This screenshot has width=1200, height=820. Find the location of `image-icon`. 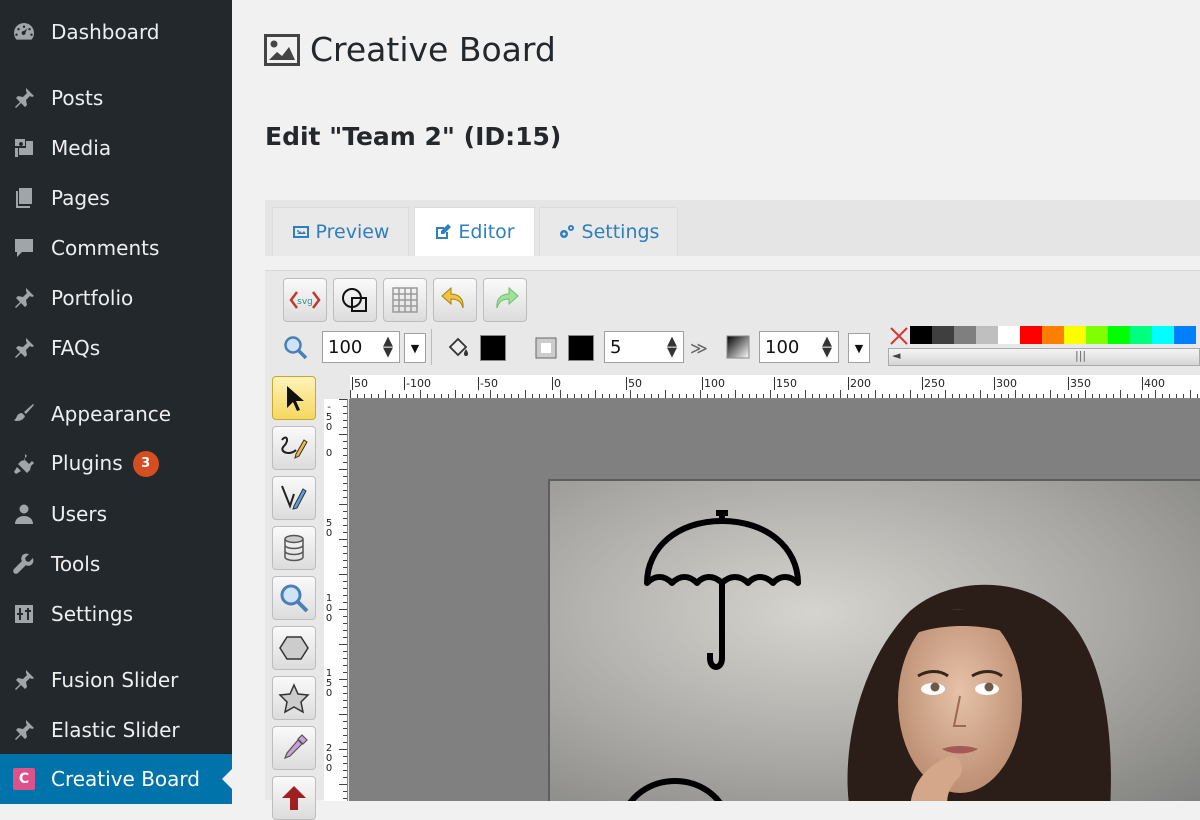

image-icon is located at coordinates (300, 232).